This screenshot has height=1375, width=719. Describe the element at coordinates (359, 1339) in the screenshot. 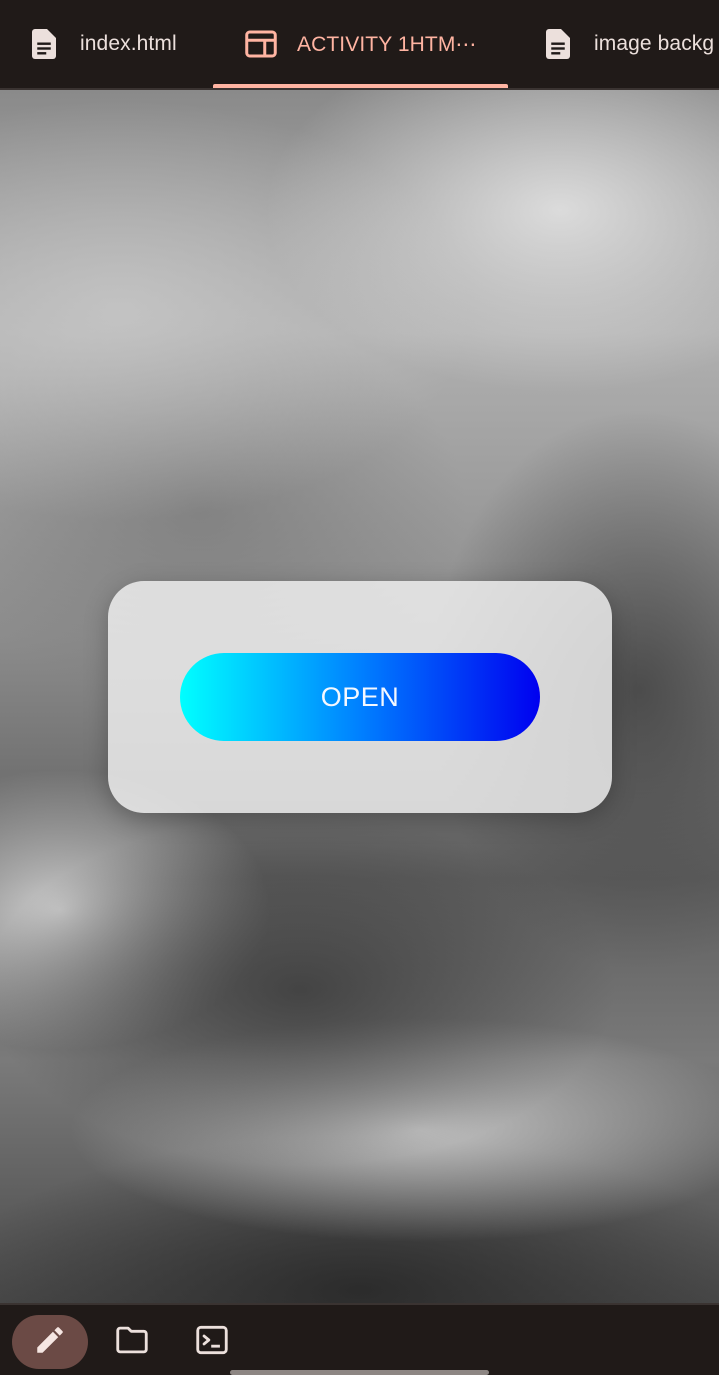

I see `bottom-toolbar` at that location.